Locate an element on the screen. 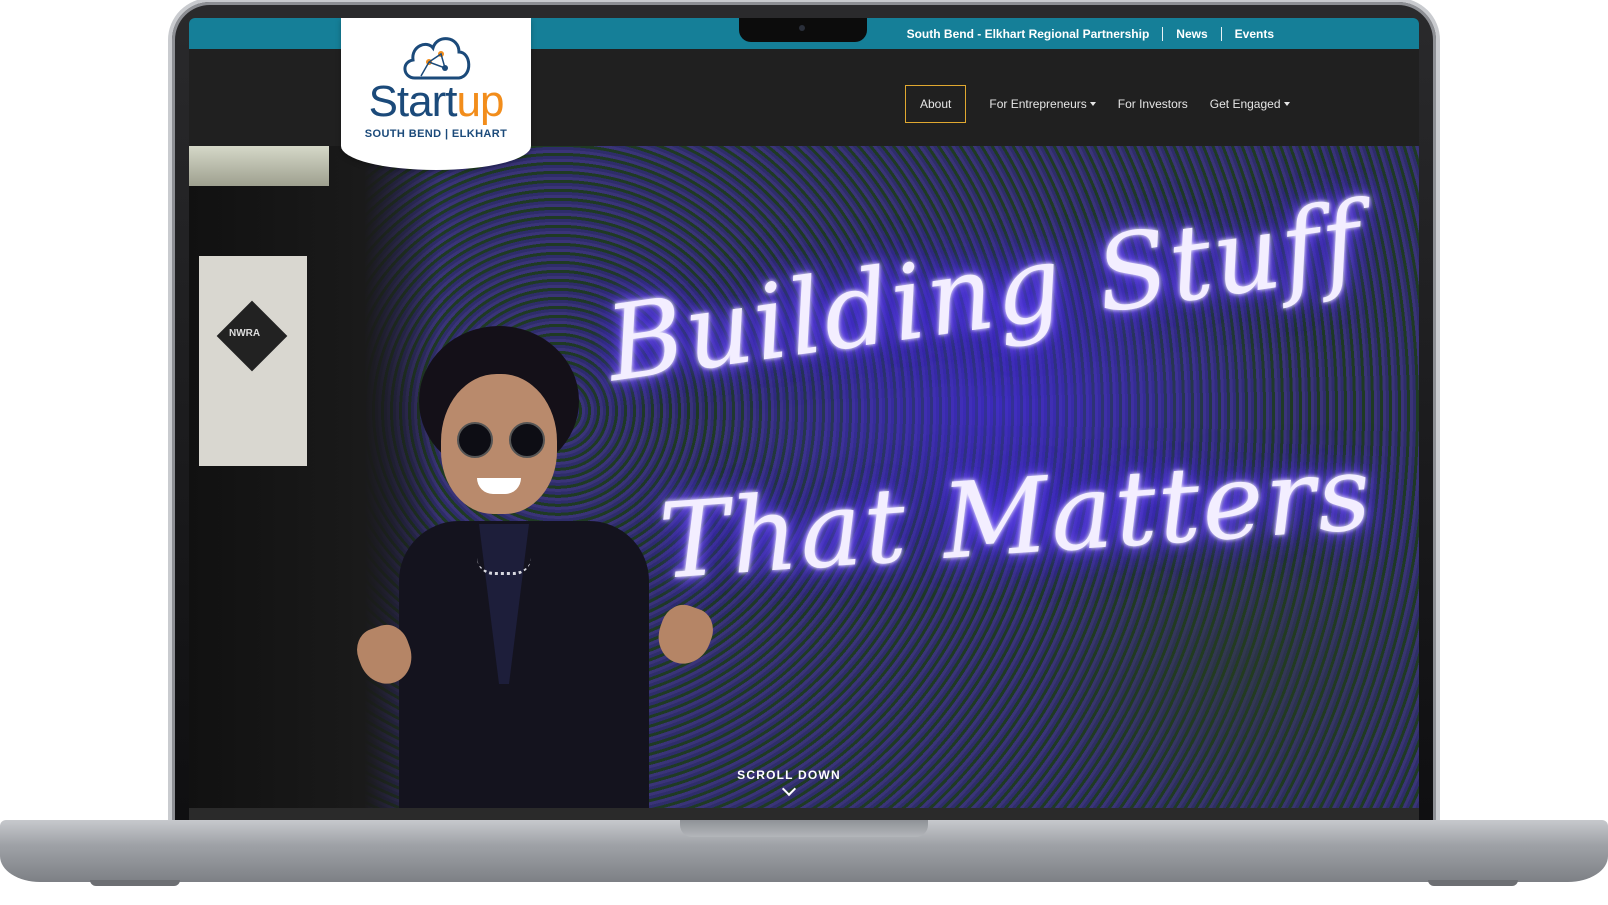 Image resolution: width=1608 pixels, height=905 pixels. booth-banner: NWRA is located at coordinates (253, 361).